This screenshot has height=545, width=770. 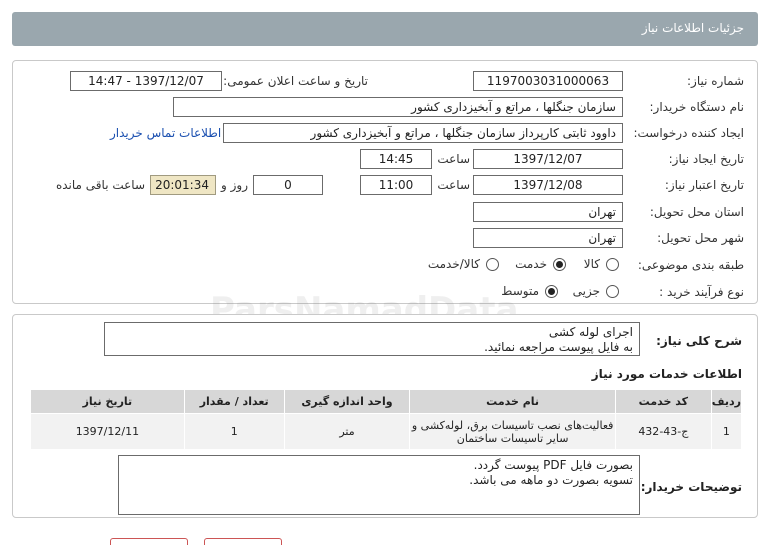 What do you see at coordinates (688, 133) in the screenshot?
I see `requester-label: ایجاد کننده درخواست:` at bounding box center [688, 133].